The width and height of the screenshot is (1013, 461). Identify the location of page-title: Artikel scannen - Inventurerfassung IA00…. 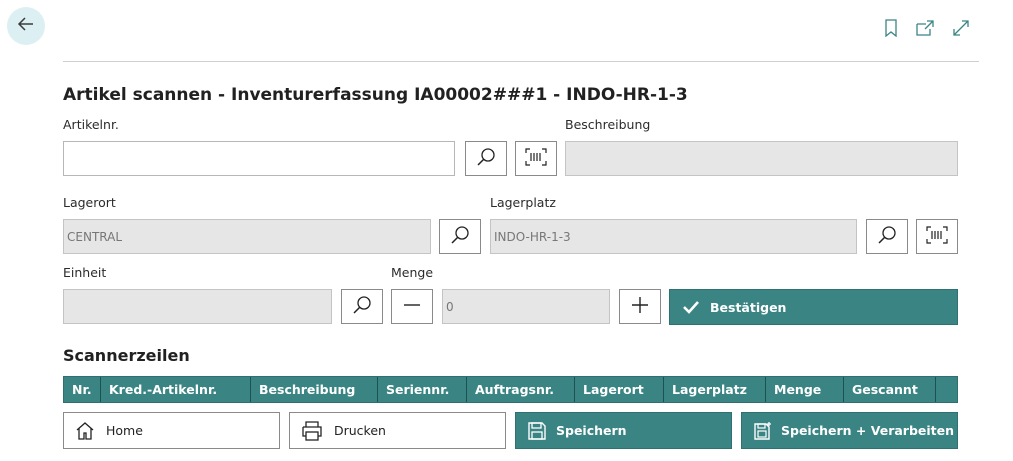
(375, 95).